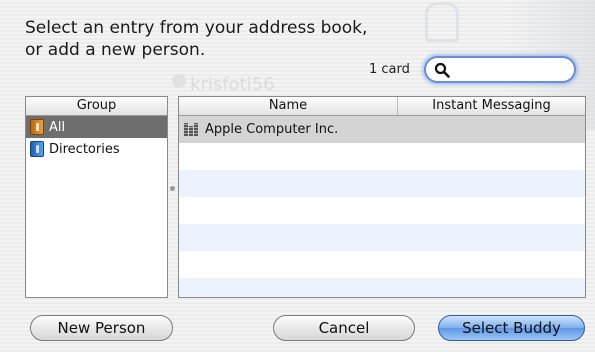 The height and width of the screenshot is (352, 595). What do you see at coordinates (96, 127) in the screenshot?
I see `group-item-all: All` at bounding box center [96, 127].